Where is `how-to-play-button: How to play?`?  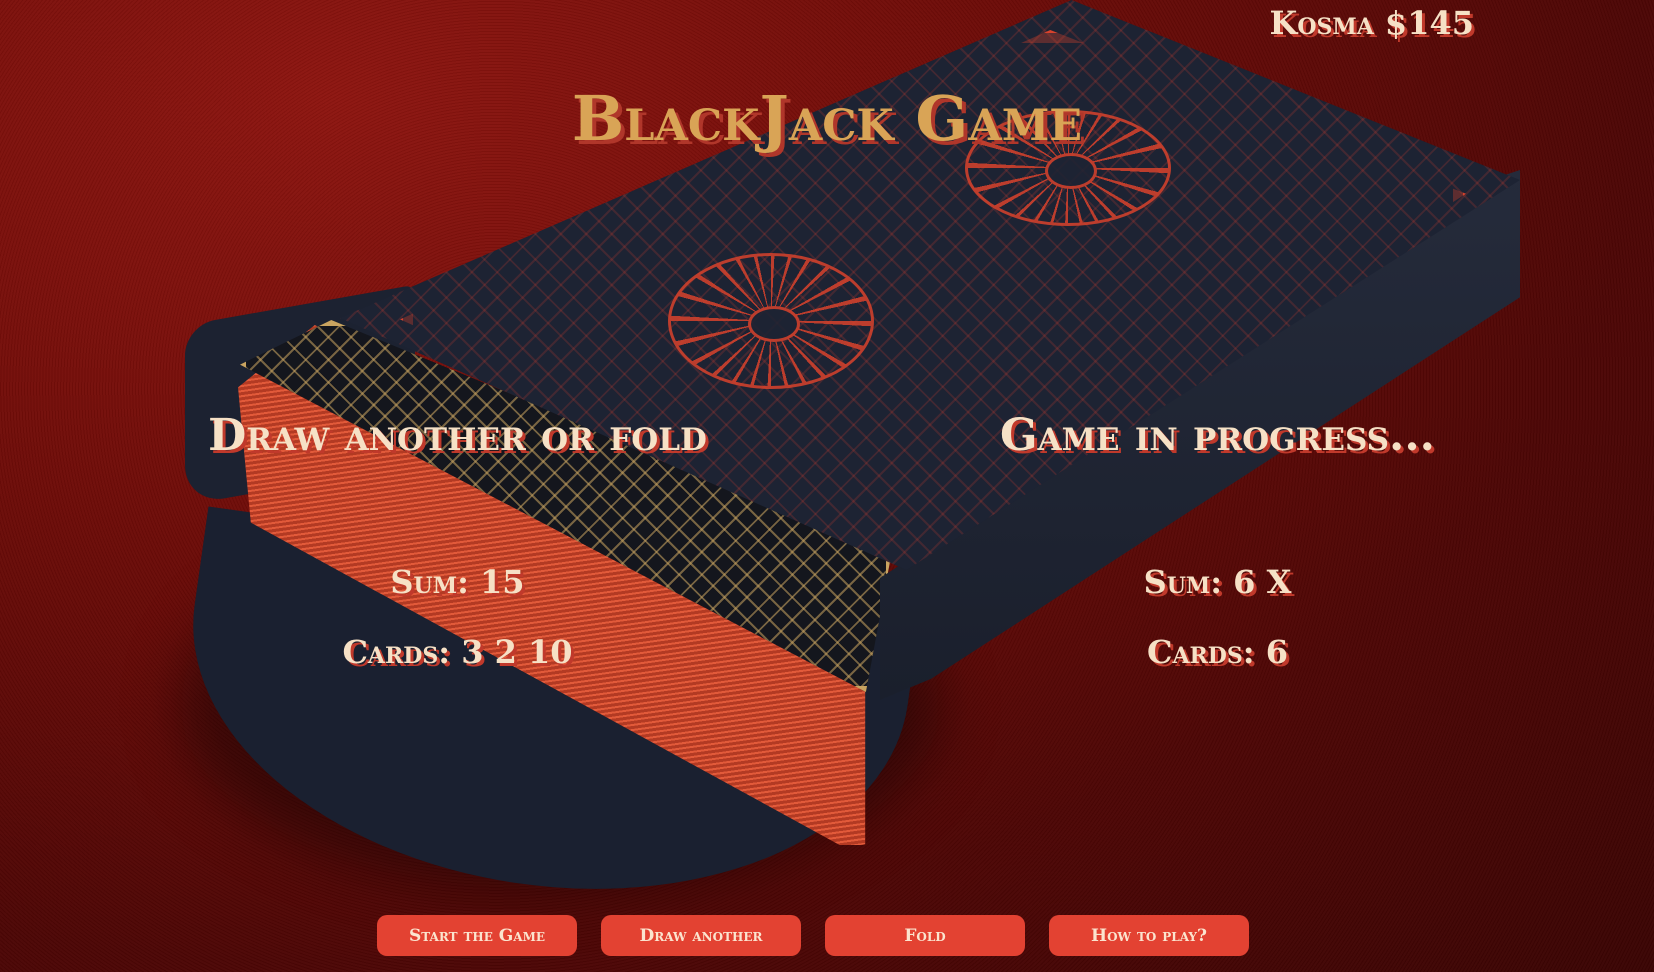 how-to-play-button: How to play? is located at coordinates (1149, 935).